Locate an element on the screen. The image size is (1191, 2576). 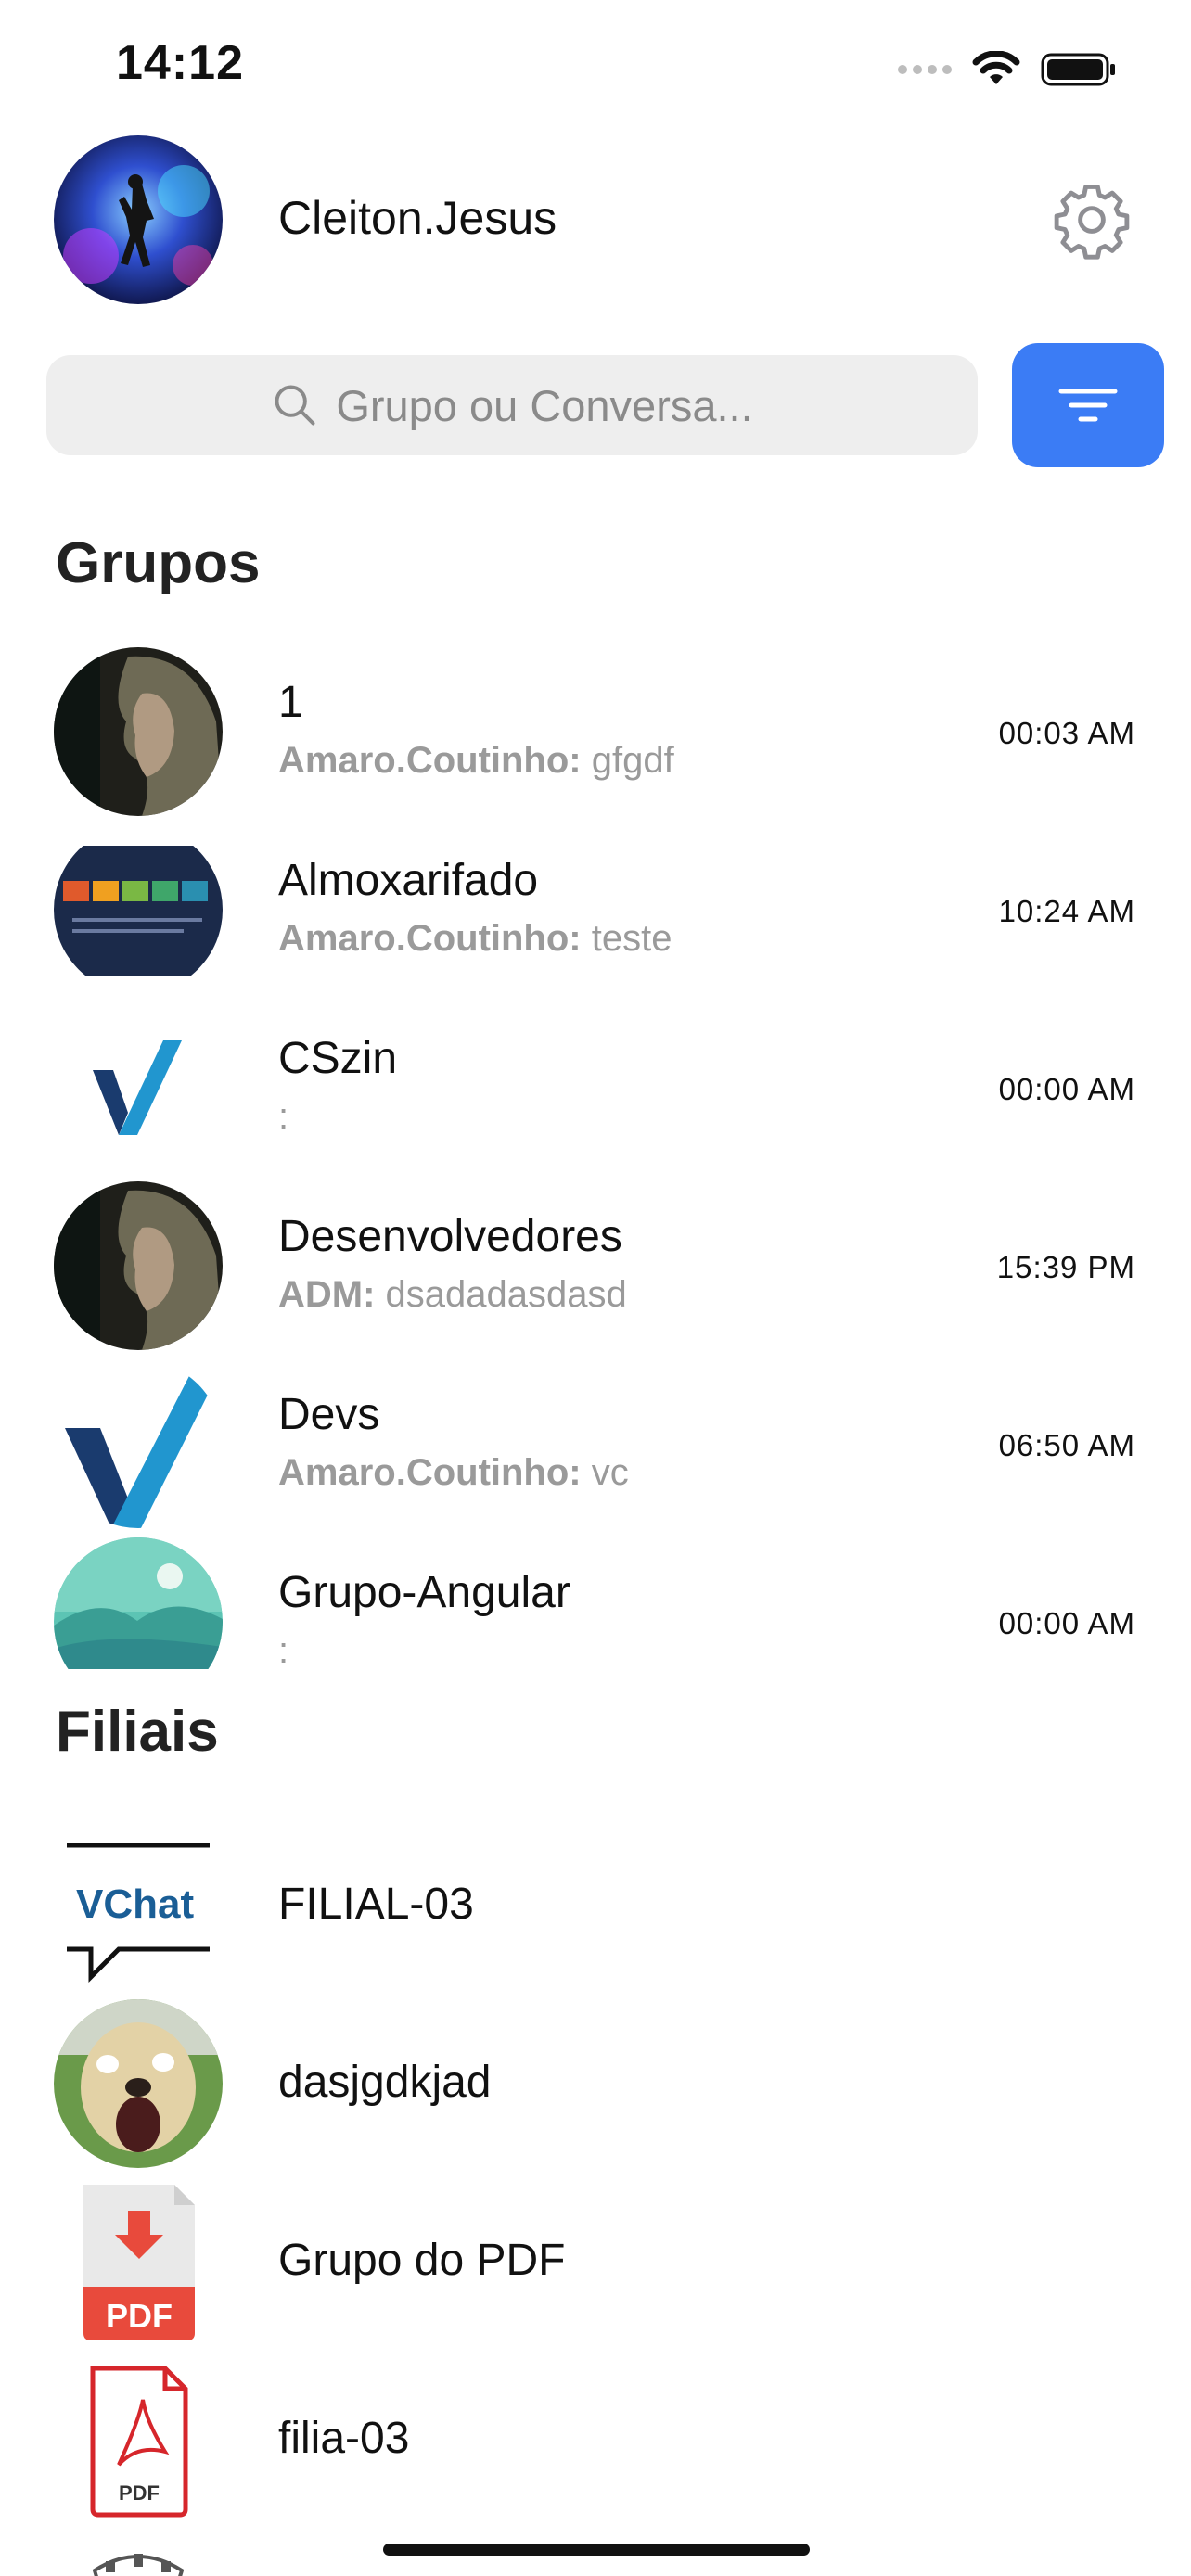
message-text: gfgdf is located at coordinates (632, 760).